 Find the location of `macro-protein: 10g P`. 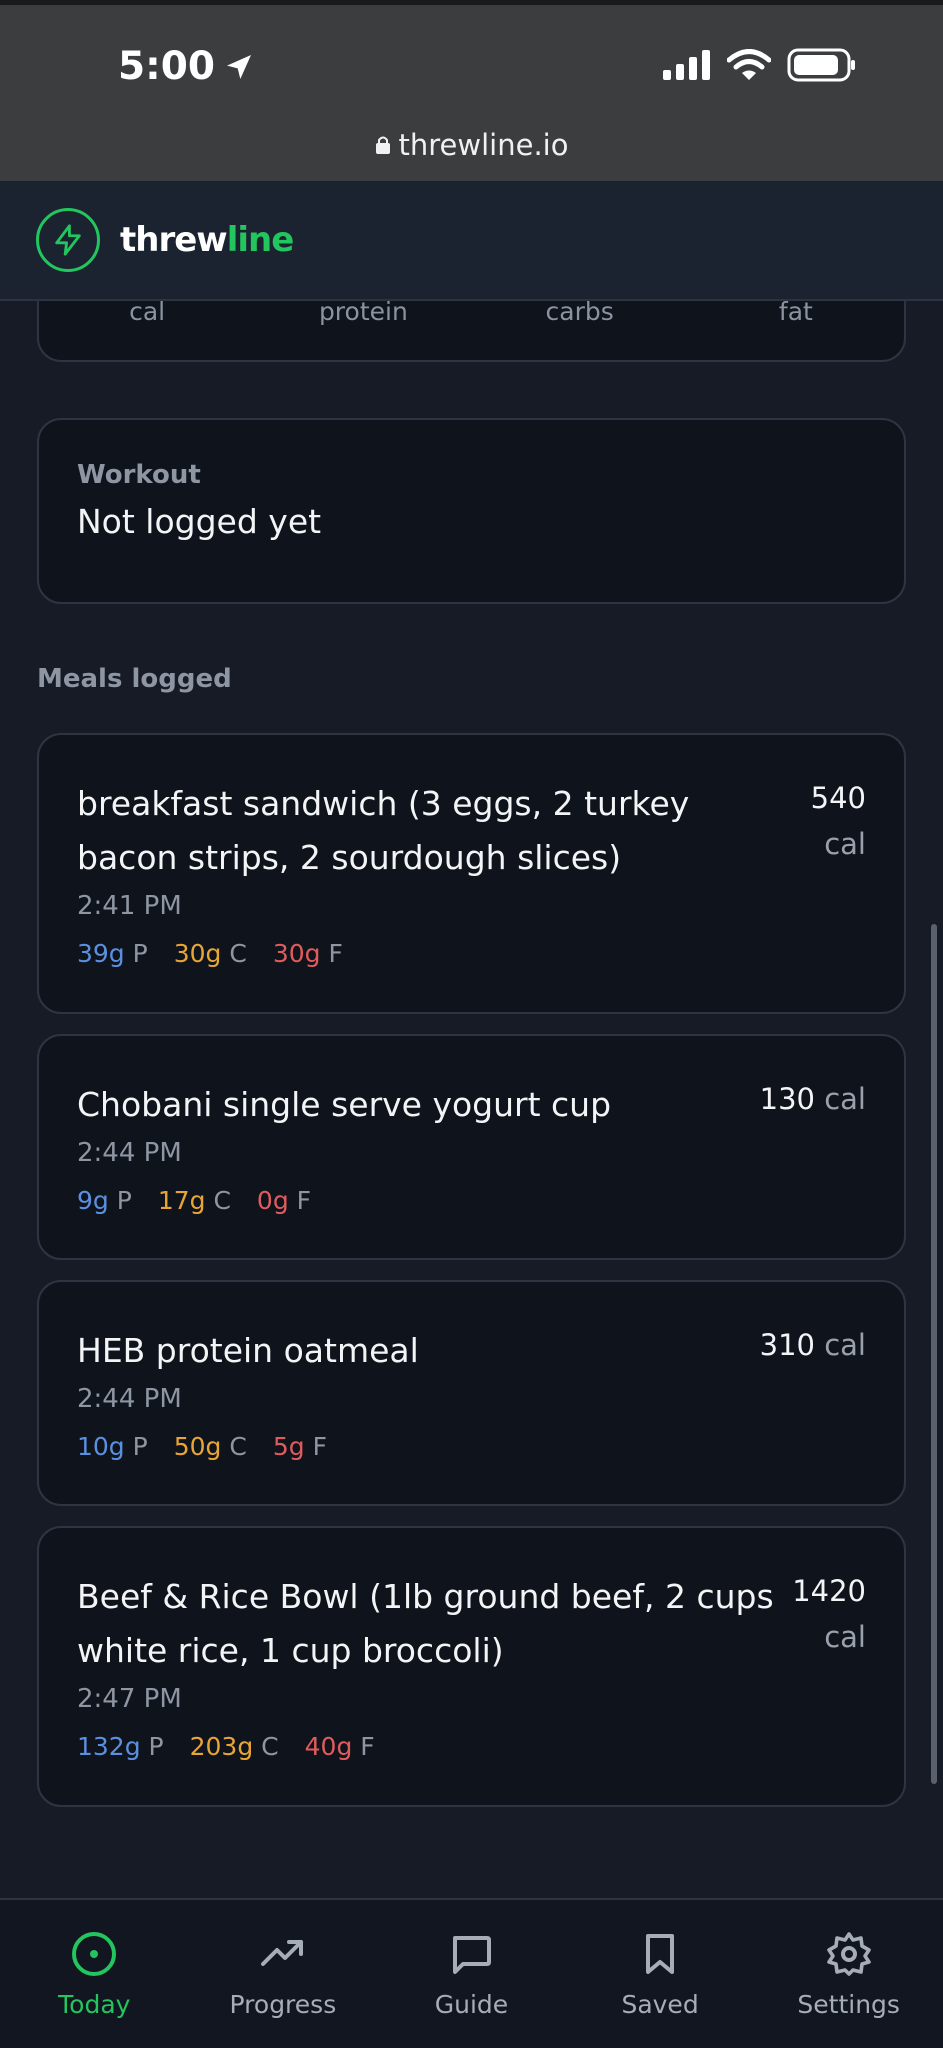

macro-protein: 10g P is located at coordinates (112, 1446).